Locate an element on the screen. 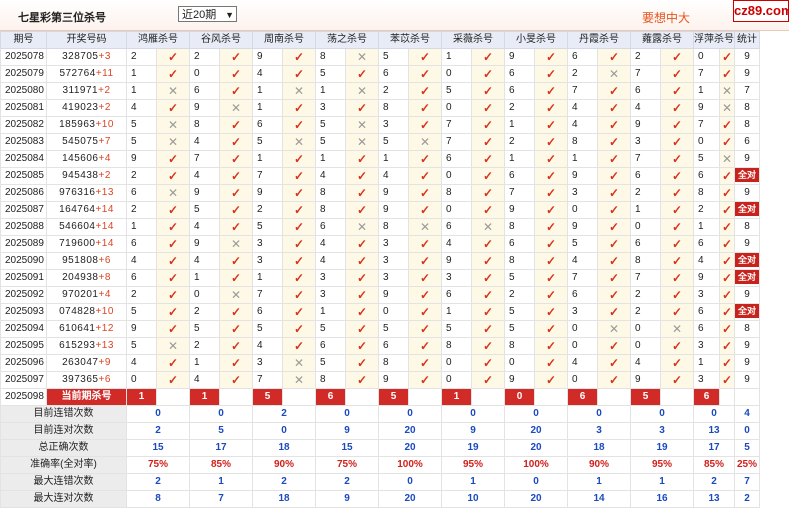 This screenshot has height=508, width=789. draw-number: 419023 is located at coordinates (80, 107).